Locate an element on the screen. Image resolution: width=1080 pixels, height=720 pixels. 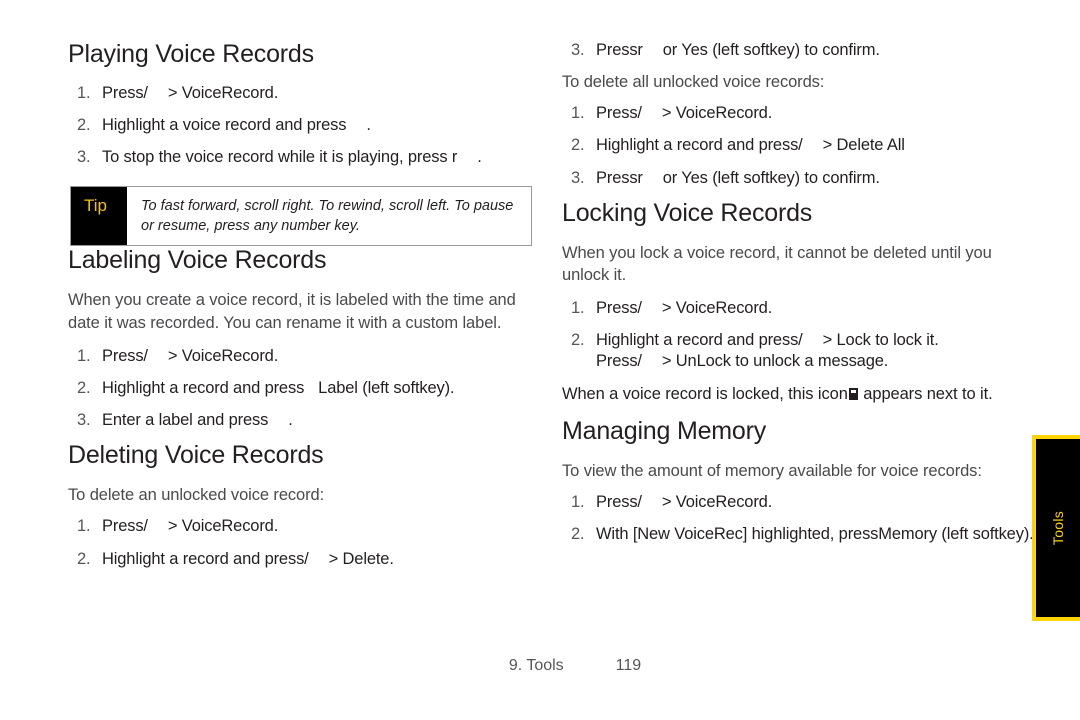
step-item: Highlight a record and press/ > Delete. is located at coordinates (308, 559).